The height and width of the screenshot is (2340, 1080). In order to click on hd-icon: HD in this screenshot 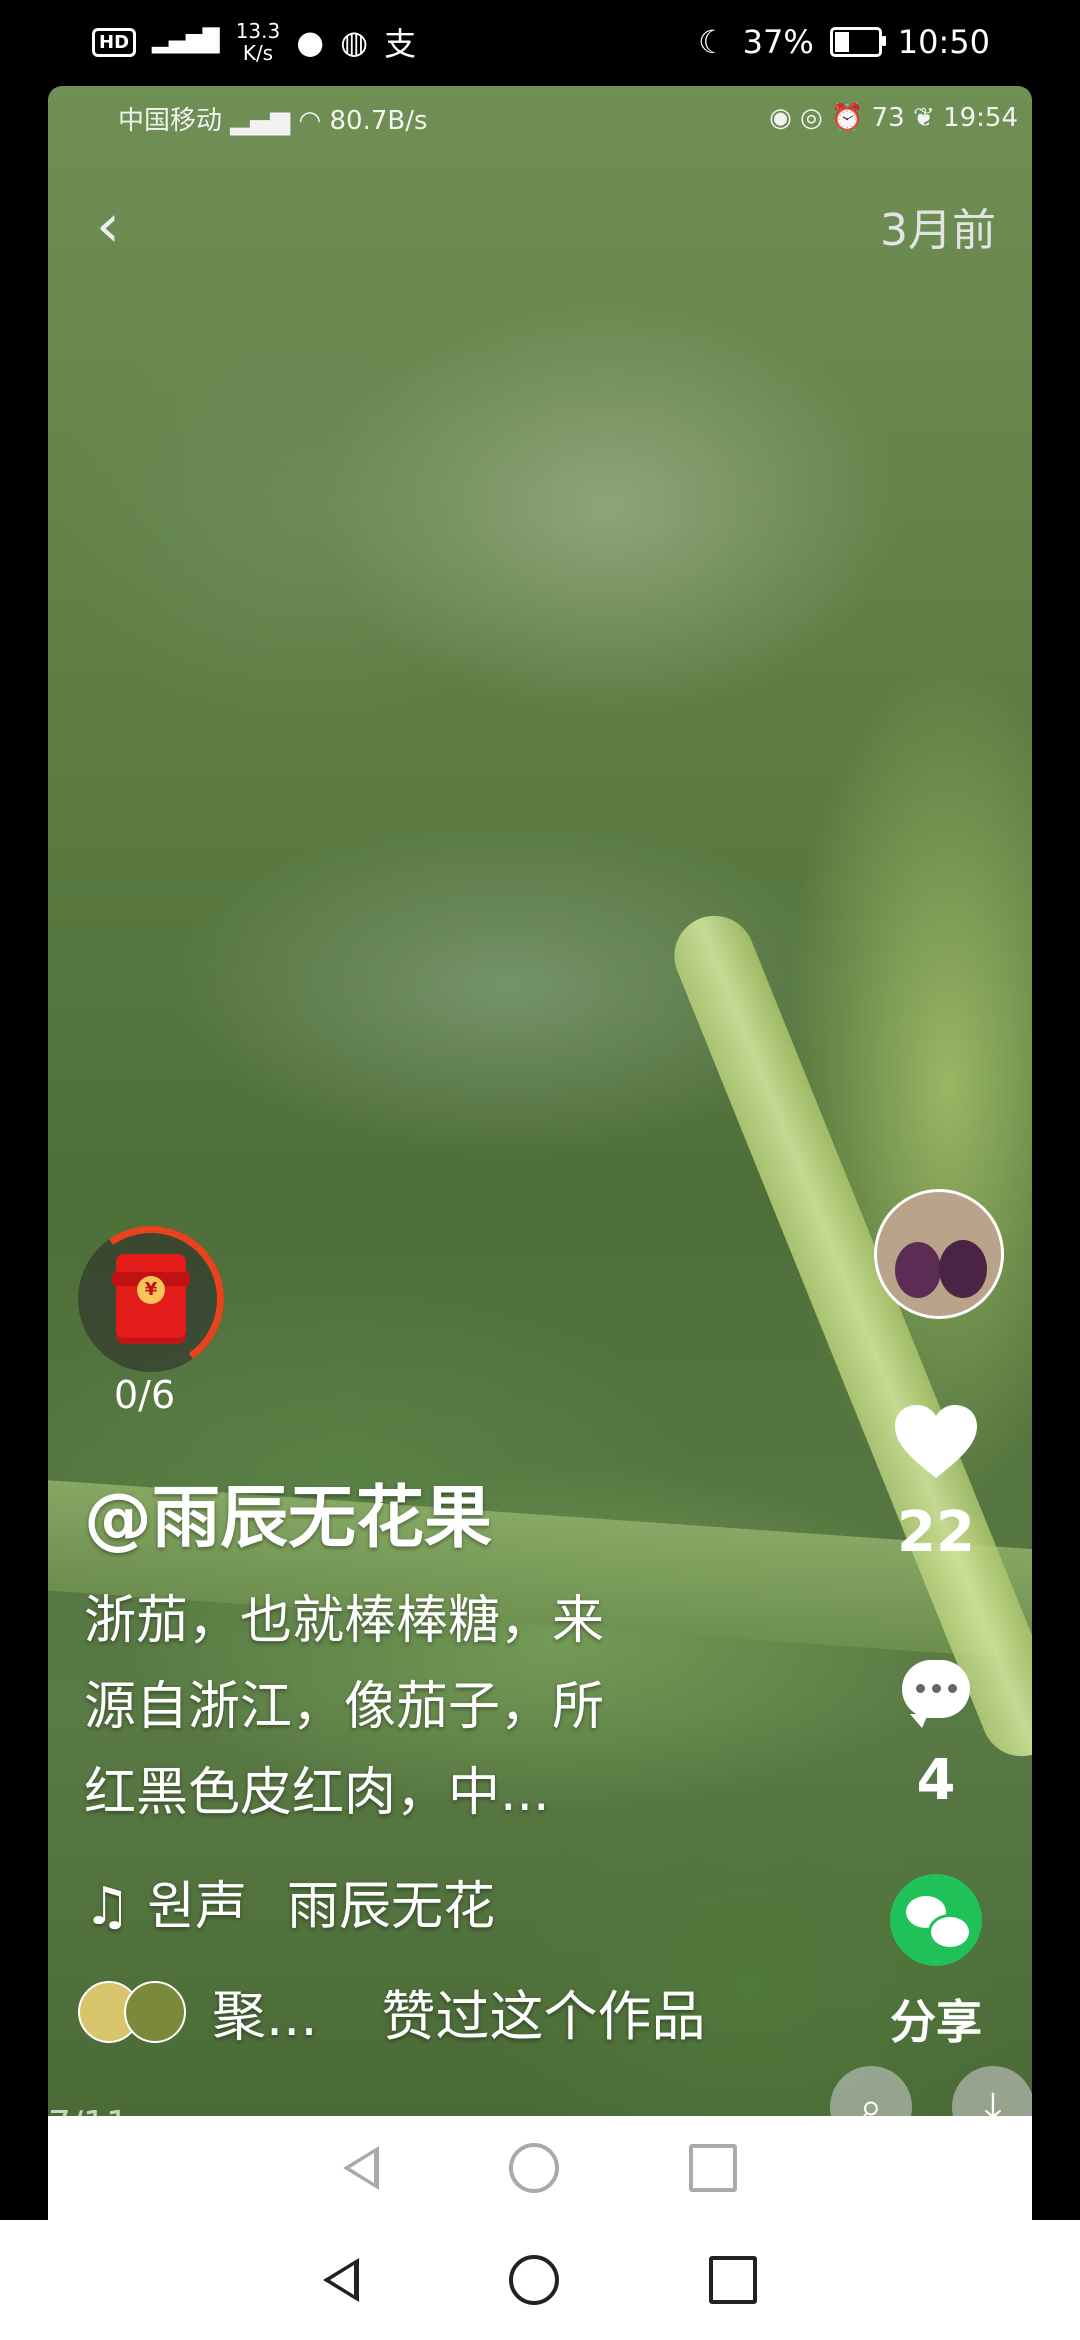, I will do `click(114, 42)`.